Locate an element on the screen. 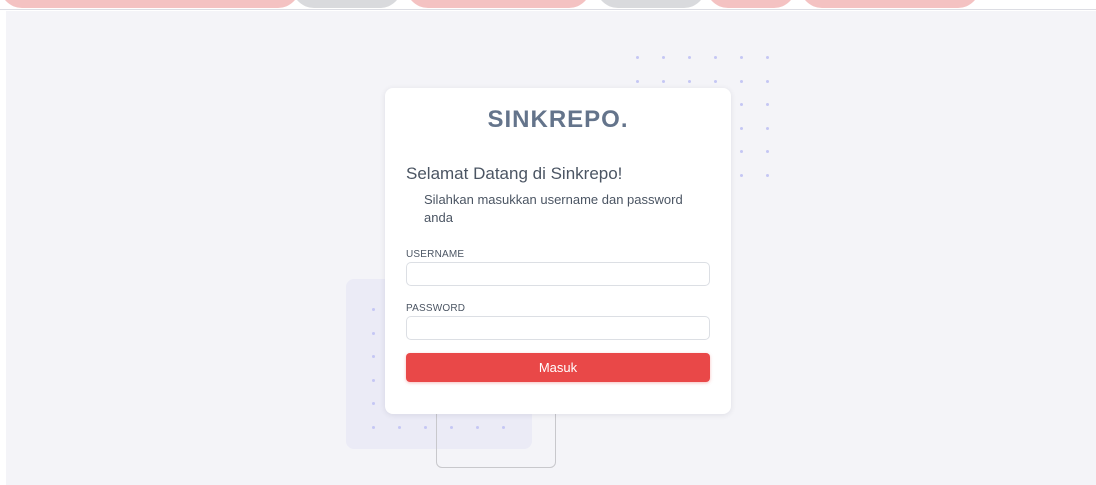  login-button: Masuk is located at coordinates (558, 367).